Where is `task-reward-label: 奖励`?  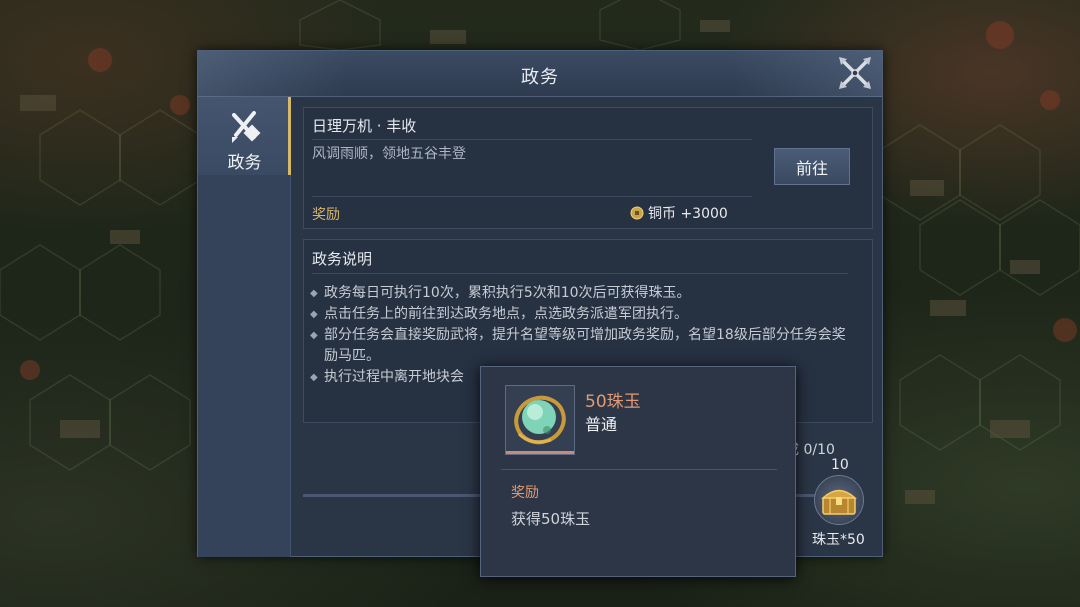 task-reward-label: 奖励 is located at coordinates (326, 215).